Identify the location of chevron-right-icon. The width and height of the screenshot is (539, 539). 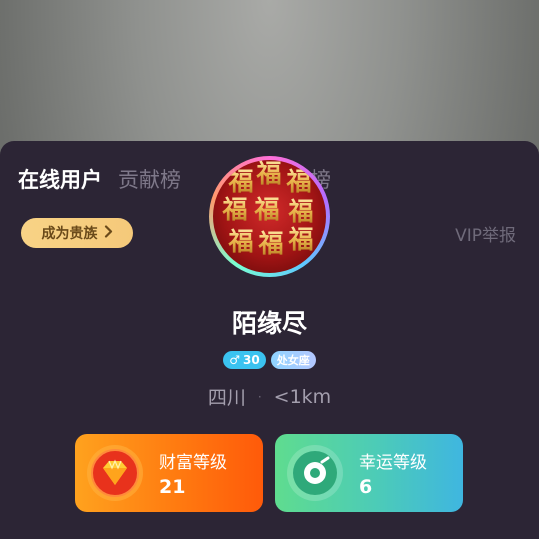
(108, 233).